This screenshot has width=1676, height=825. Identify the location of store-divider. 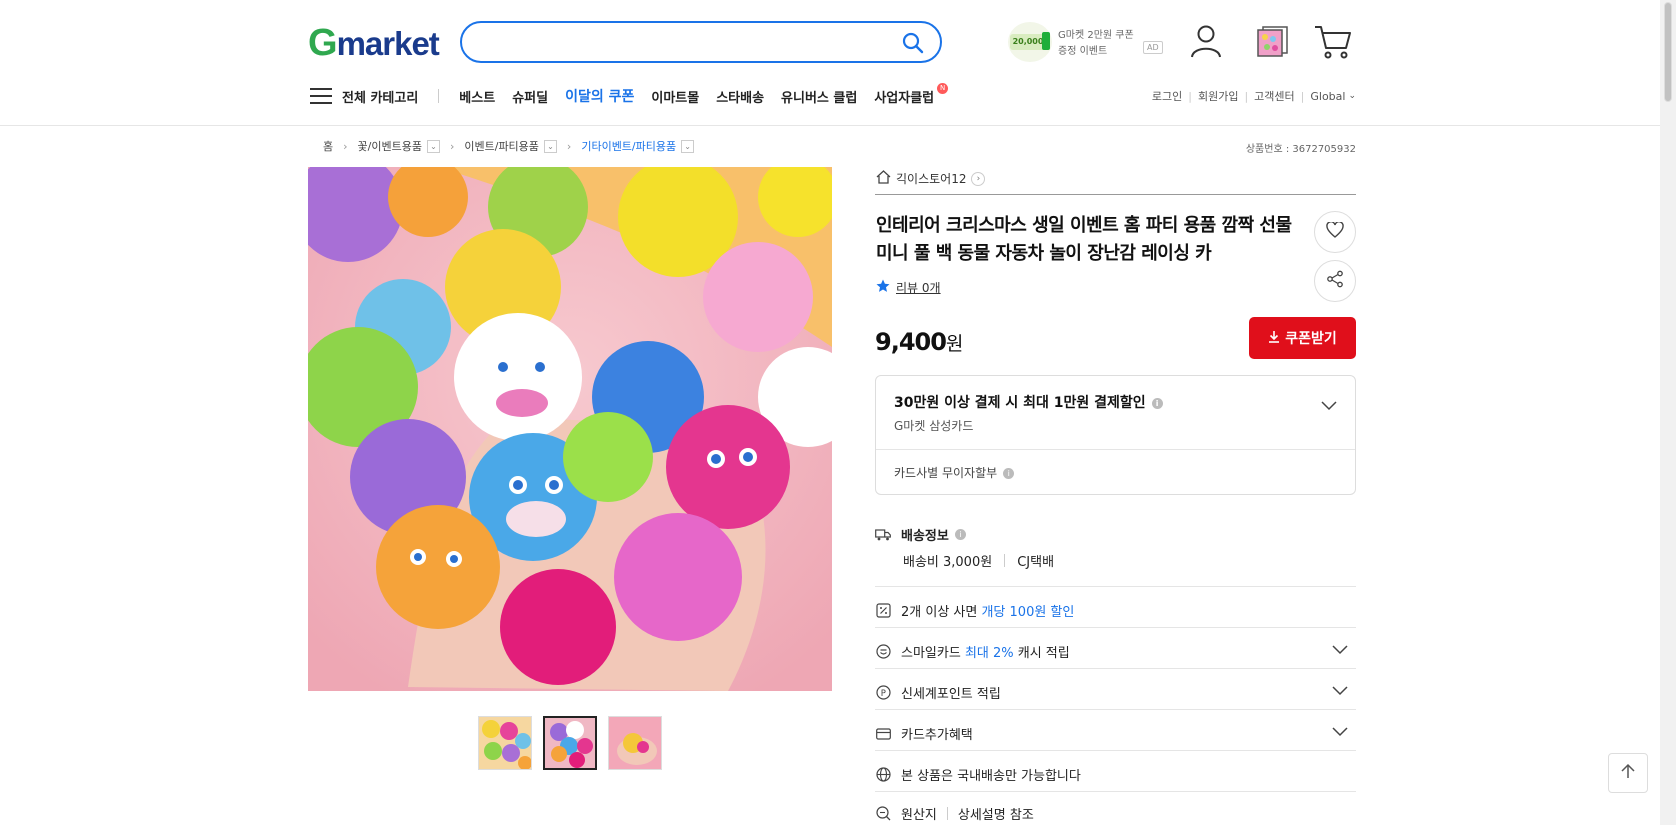
(1115, 194).